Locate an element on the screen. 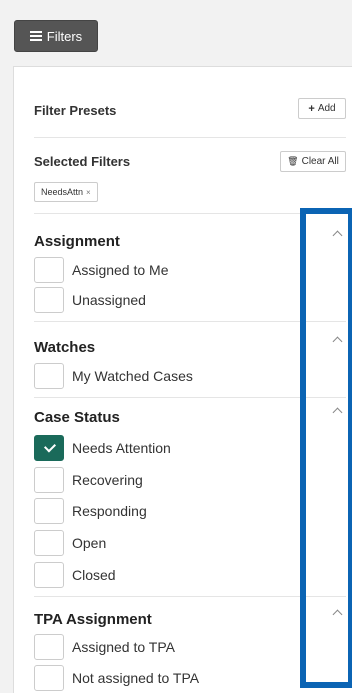 This screenshot has height=693, width=352. option-label: Responding is located at coordinates (109, 511).